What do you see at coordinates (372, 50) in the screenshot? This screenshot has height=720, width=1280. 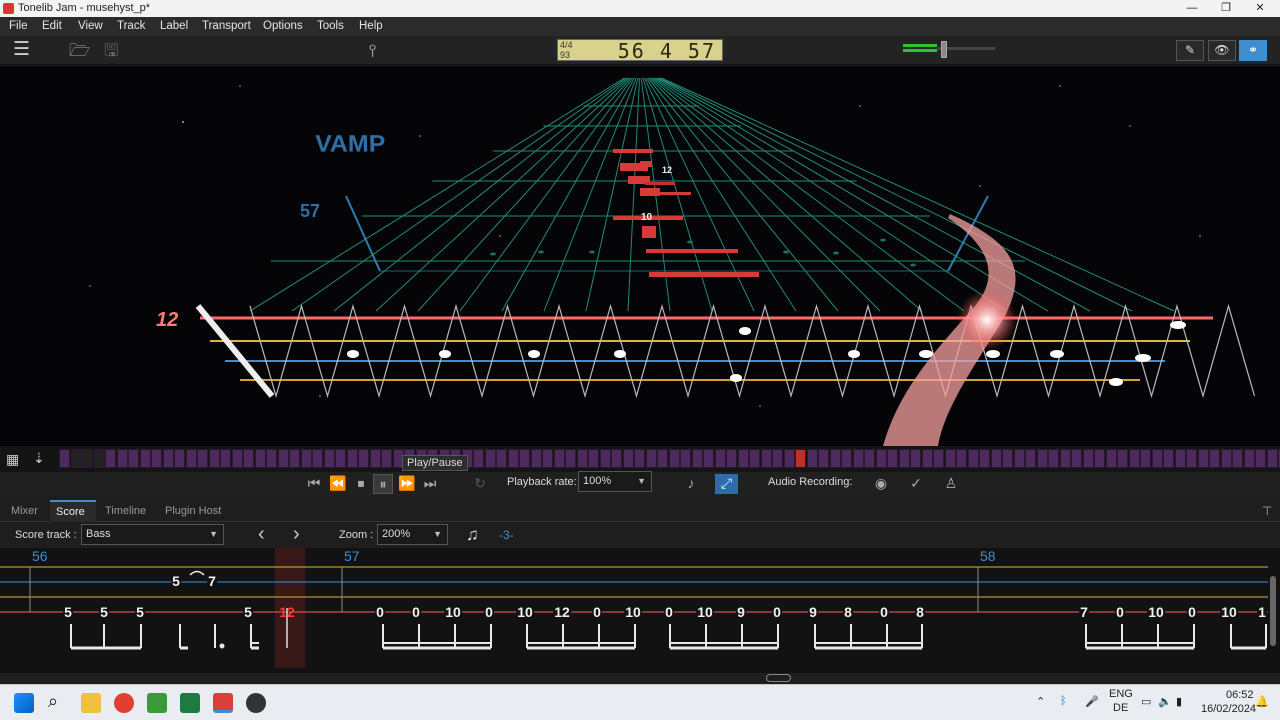 I see `tuner-fork-icon: ⫯` at bounding box center [372, 50].